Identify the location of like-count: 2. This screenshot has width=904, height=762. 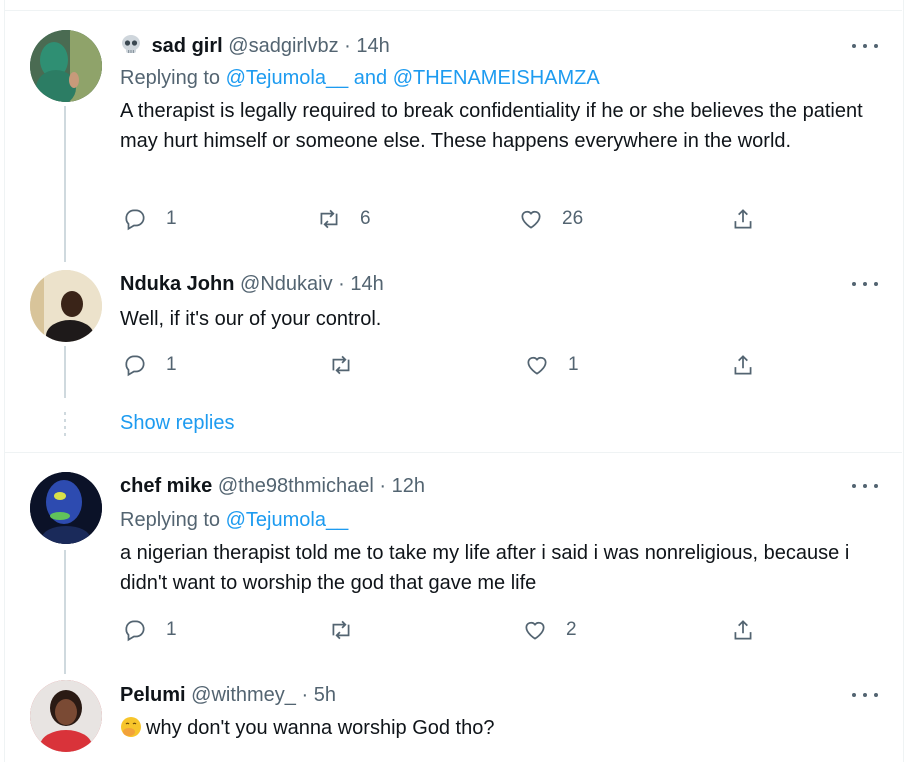
(571, 629).